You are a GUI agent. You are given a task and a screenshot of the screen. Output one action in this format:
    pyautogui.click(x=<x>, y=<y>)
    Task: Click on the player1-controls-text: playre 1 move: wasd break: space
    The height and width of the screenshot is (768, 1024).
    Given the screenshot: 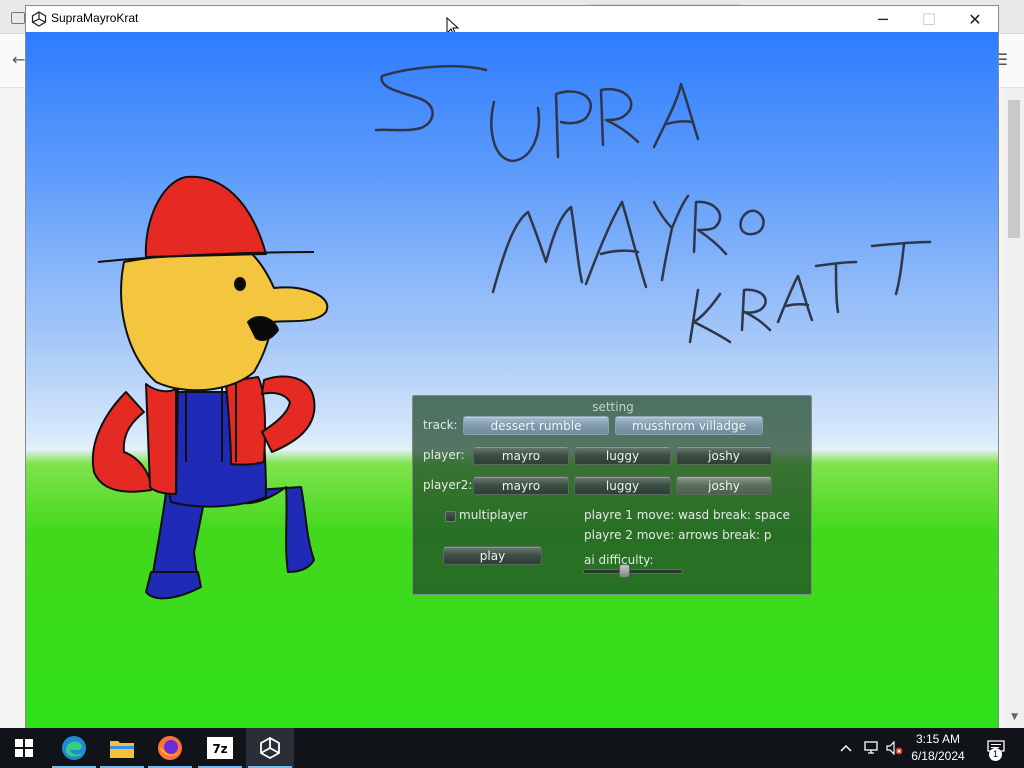 What is the action you would take?
    pyautogui.click(x=687, y=515)
    